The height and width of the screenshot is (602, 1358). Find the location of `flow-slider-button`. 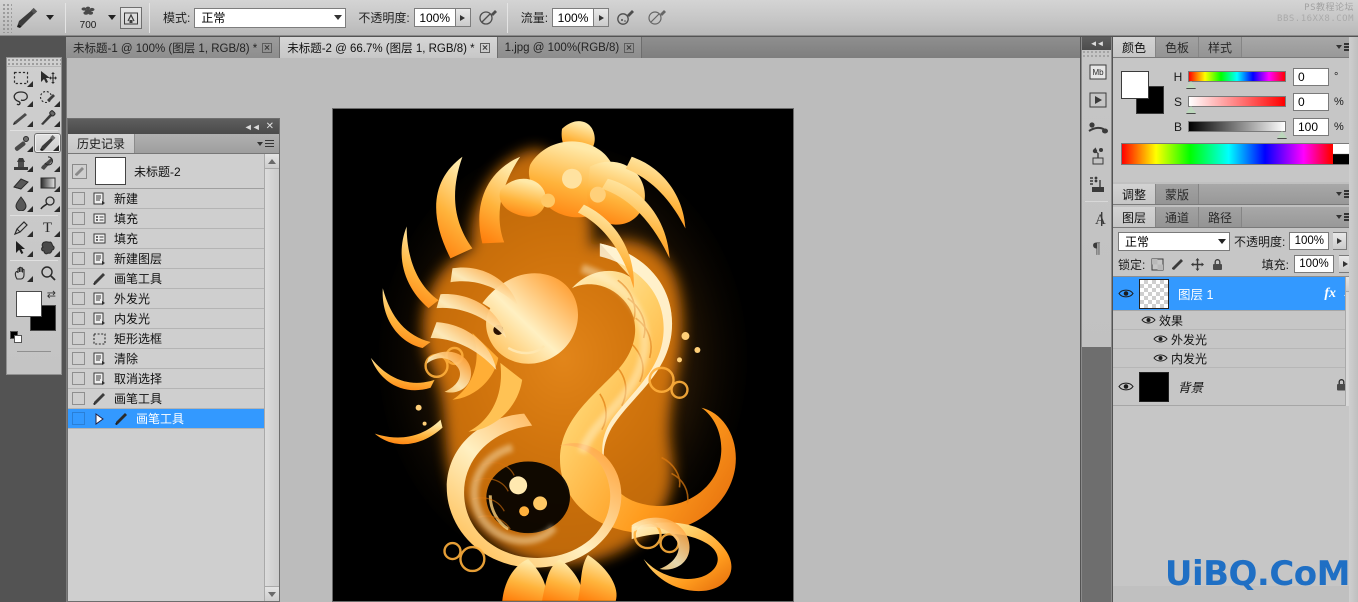

flow-slider-button is located at coordinates (602, 17).